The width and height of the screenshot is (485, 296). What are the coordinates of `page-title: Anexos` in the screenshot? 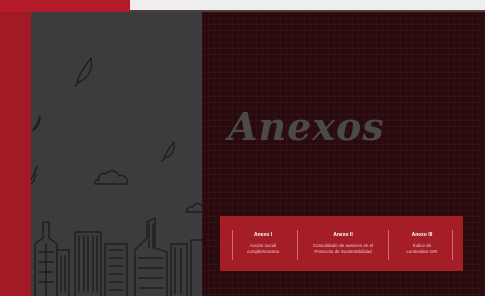 It's located at (306, 126).